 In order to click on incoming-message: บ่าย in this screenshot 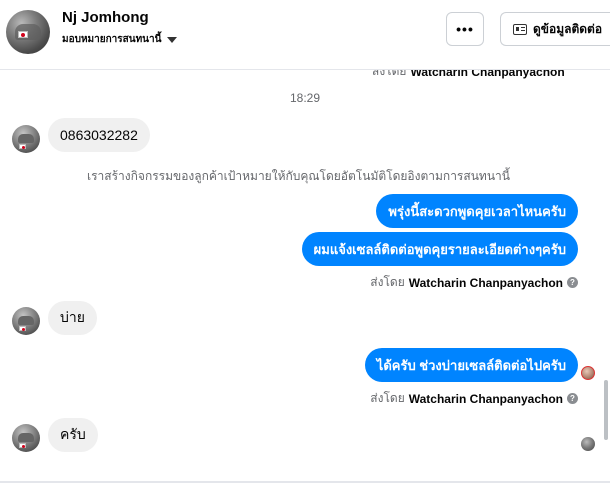, I will do `click(72, 318)`.